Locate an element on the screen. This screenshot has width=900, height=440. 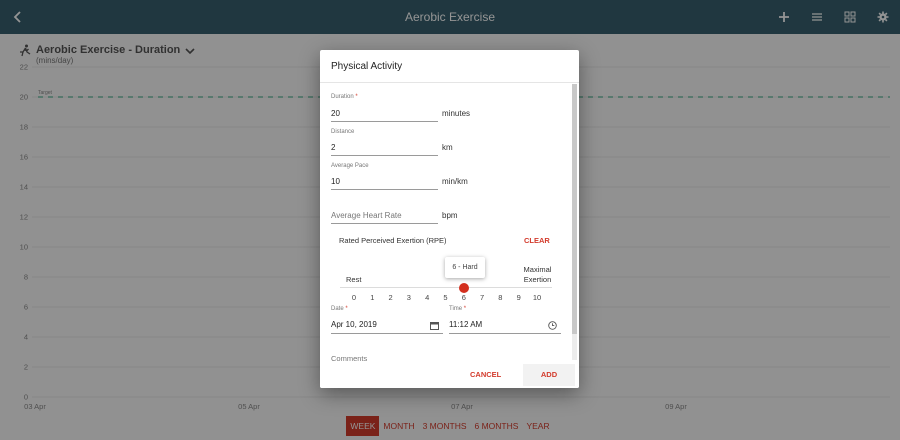
pace-unit: min/km is located at coordinates (455, 181).